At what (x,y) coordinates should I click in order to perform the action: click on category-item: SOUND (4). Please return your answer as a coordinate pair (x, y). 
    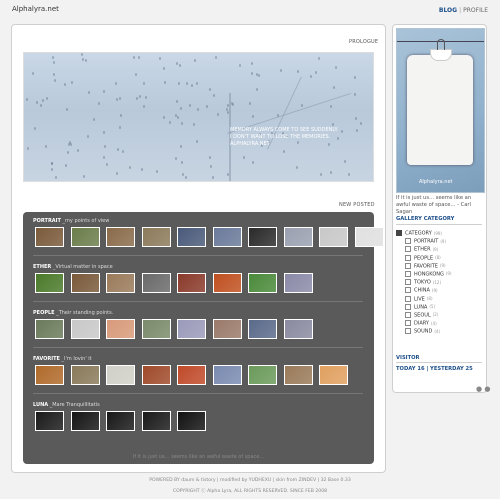
    Looking at the image, I should click on (439, 332).